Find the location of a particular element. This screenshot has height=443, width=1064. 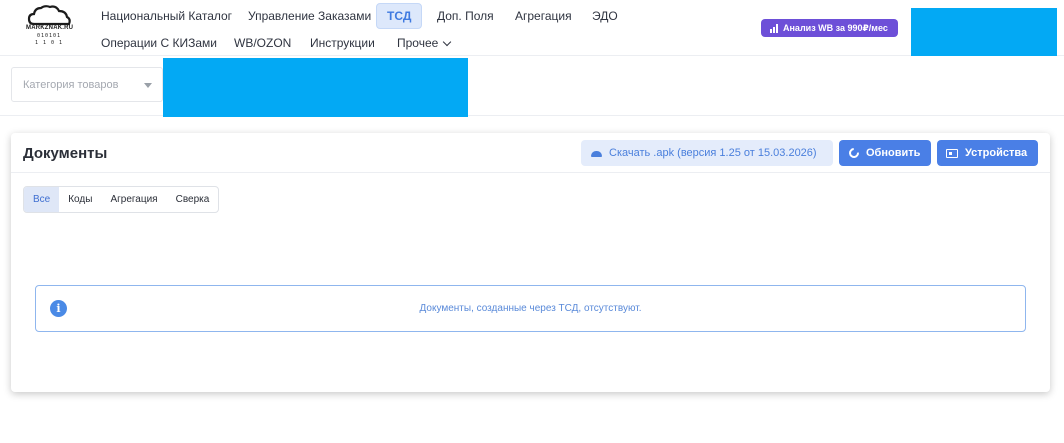

tab-all: Все is located at coordinates (42, 199).